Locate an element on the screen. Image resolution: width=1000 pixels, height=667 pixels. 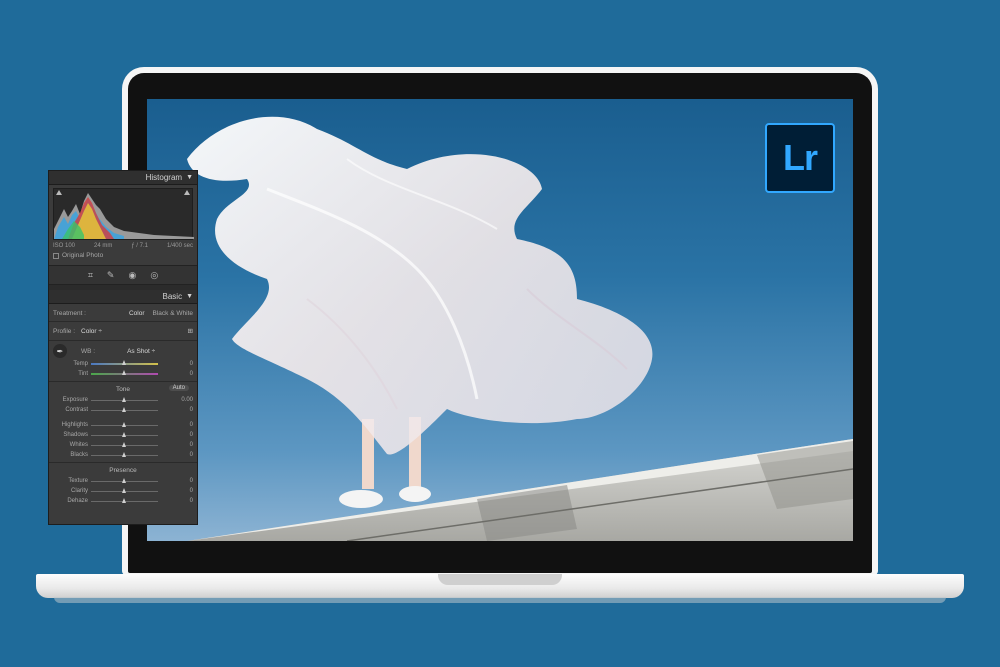
wb-label: WB : is located at coordinates (88, 351).